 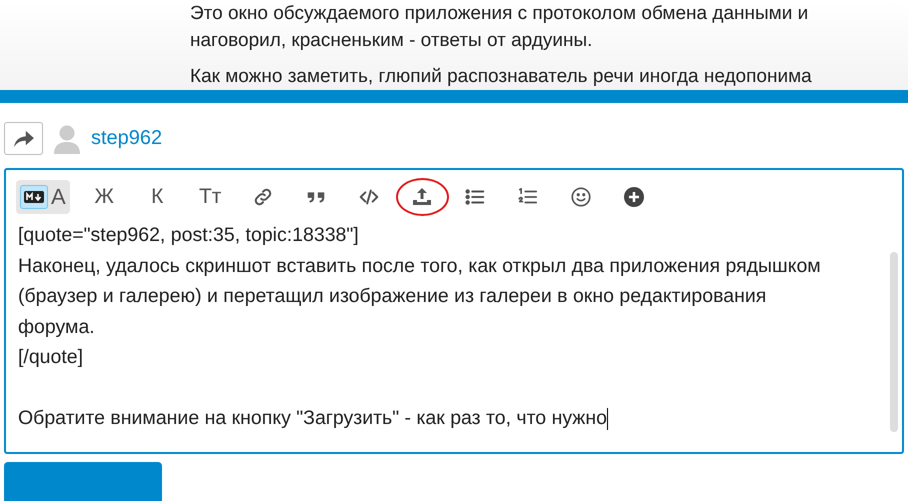 I want to click on upload-button, so click(x=422, y=197).